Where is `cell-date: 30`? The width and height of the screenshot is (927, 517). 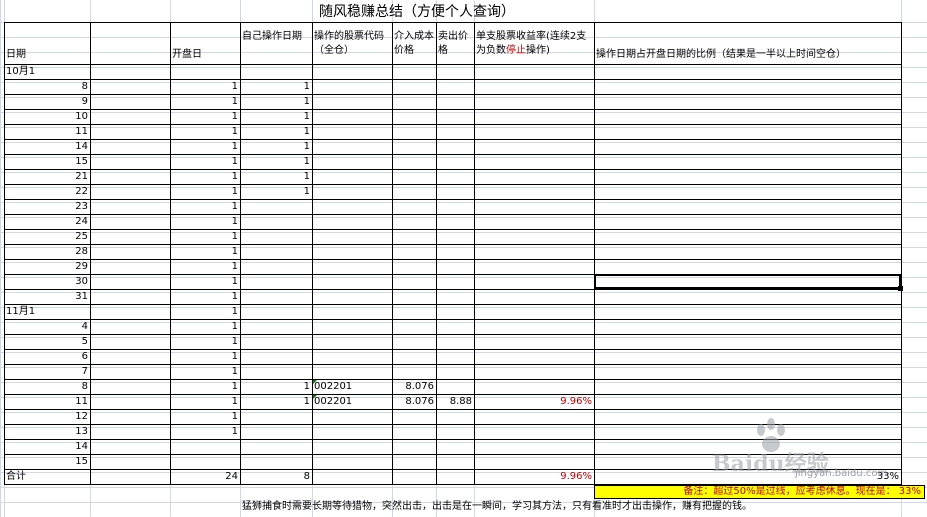
cell-date: 30 is located at coordinates (47, 282).